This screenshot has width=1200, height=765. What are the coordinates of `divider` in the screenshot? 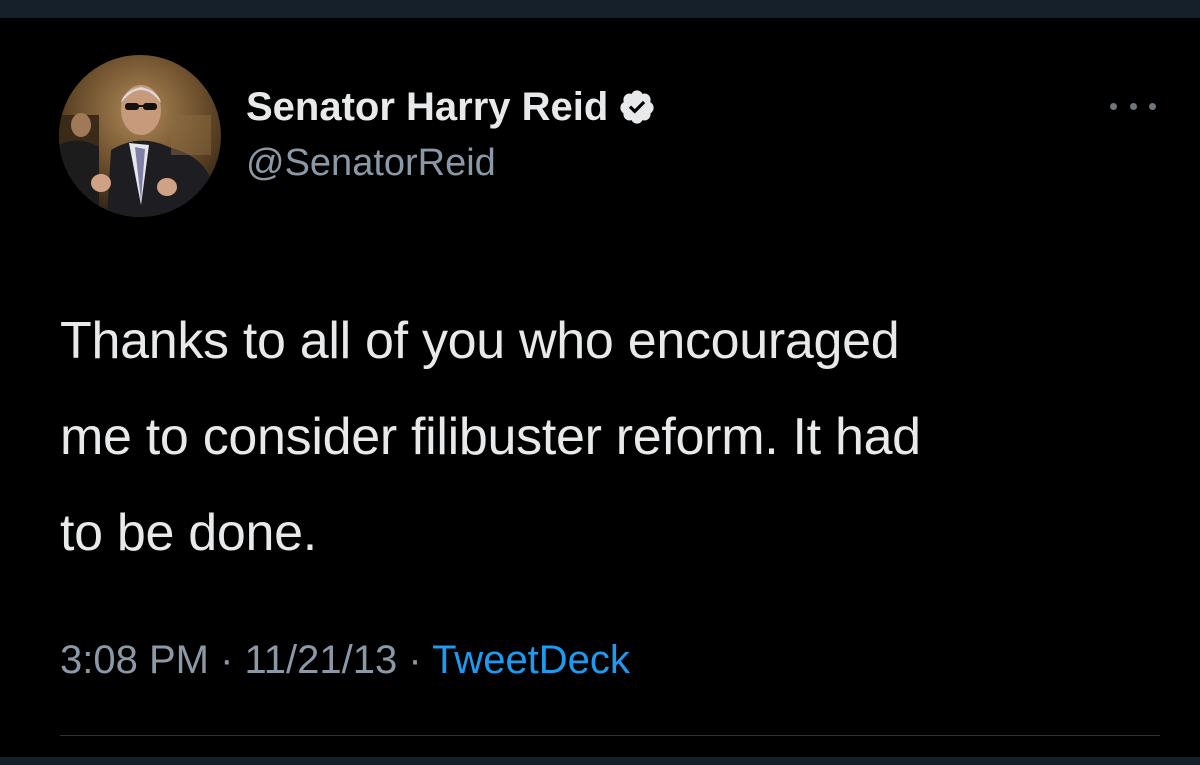 It's located at (610, 735).